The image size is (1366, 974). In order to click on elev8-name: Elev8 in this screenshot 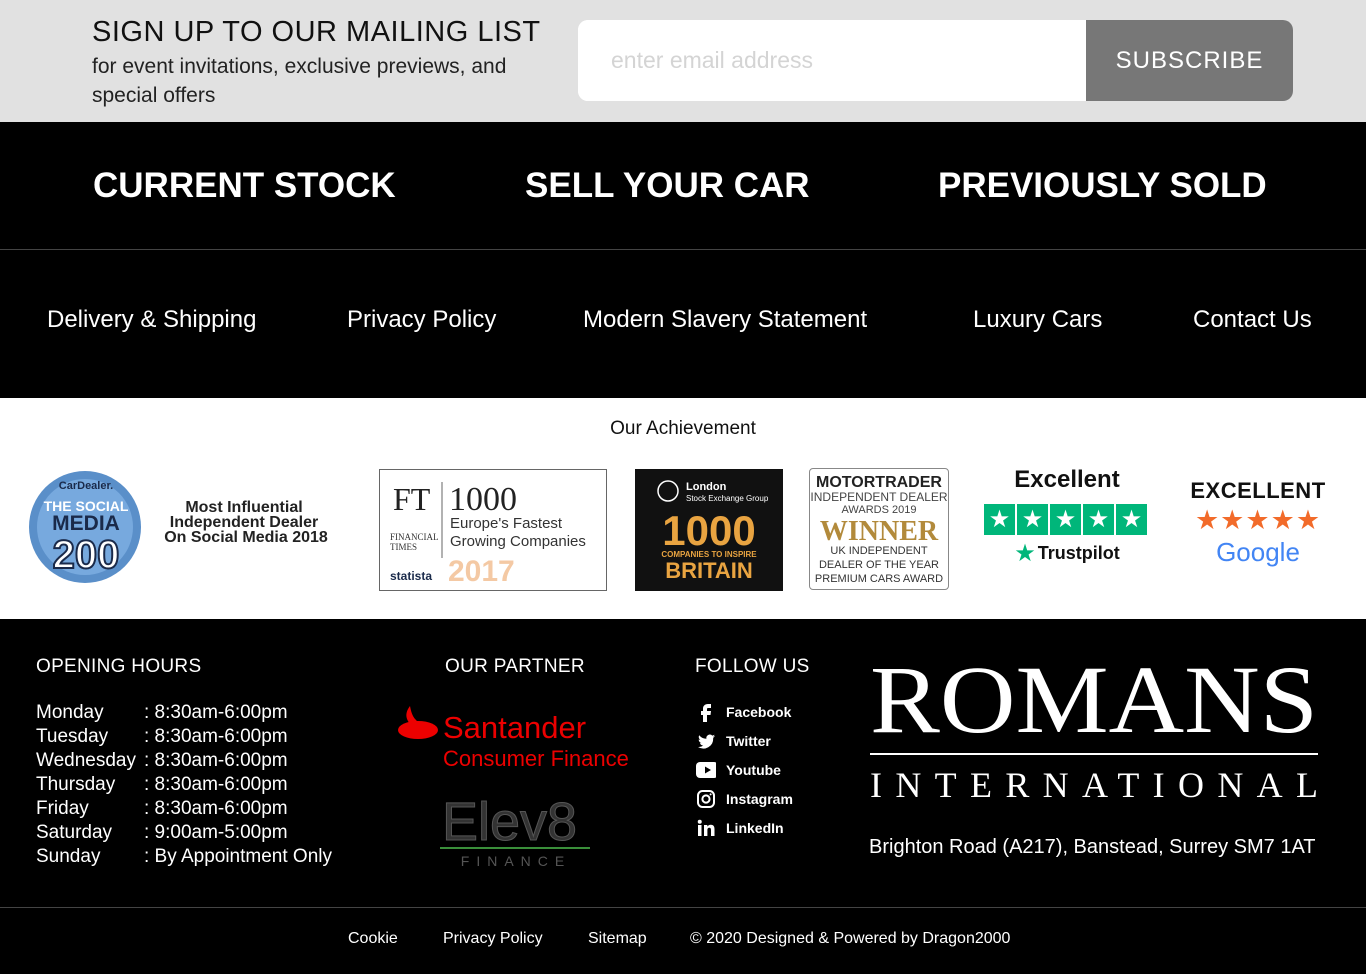, I will do `click(509, 822)`.